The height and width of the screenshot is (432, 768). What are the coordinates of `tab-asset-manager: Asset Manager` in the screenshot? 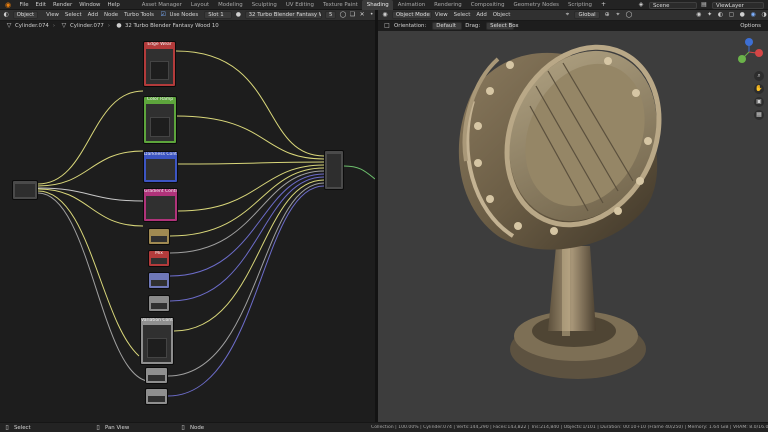 It's located at (161, 5).